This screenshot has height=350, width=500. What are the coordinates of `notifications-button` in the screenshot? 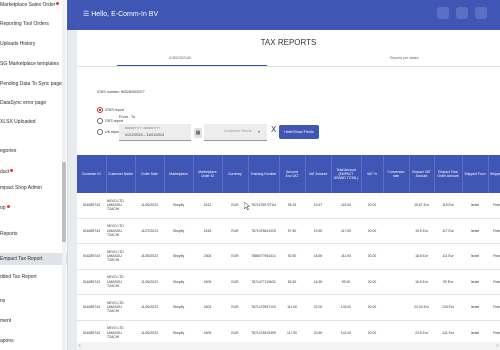 It's located at (462, 13).